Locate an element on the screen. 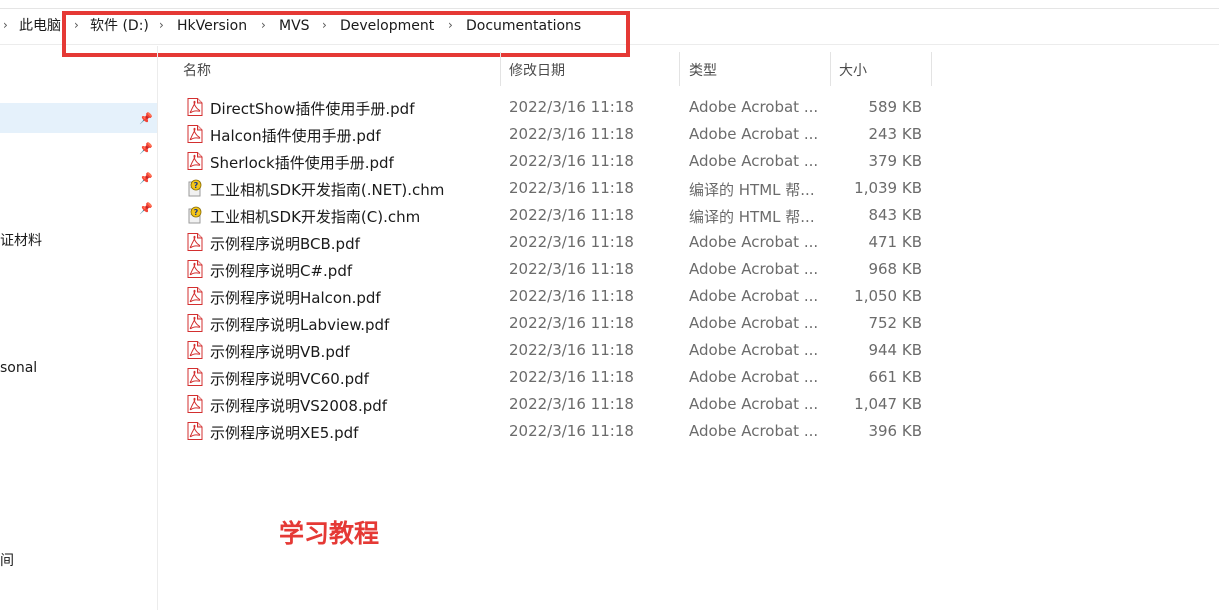 The width and height of the screenshot is (1219, 610). column-header-date: 修改日期 is located at coordinates (537, 70).